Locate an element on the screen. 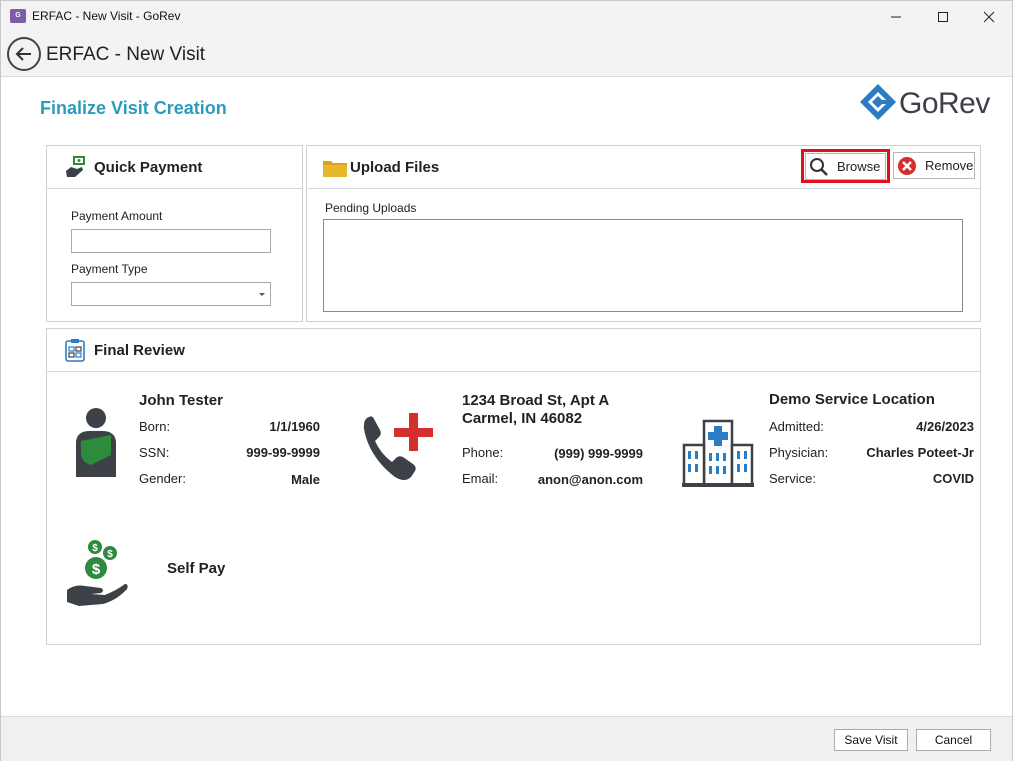  born-label: Born: is located at coordinates (155, 426).